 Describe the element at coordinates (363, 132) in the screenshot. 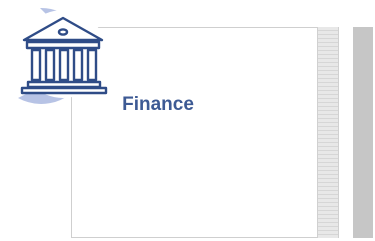

I see `scroll-bar` at that location.